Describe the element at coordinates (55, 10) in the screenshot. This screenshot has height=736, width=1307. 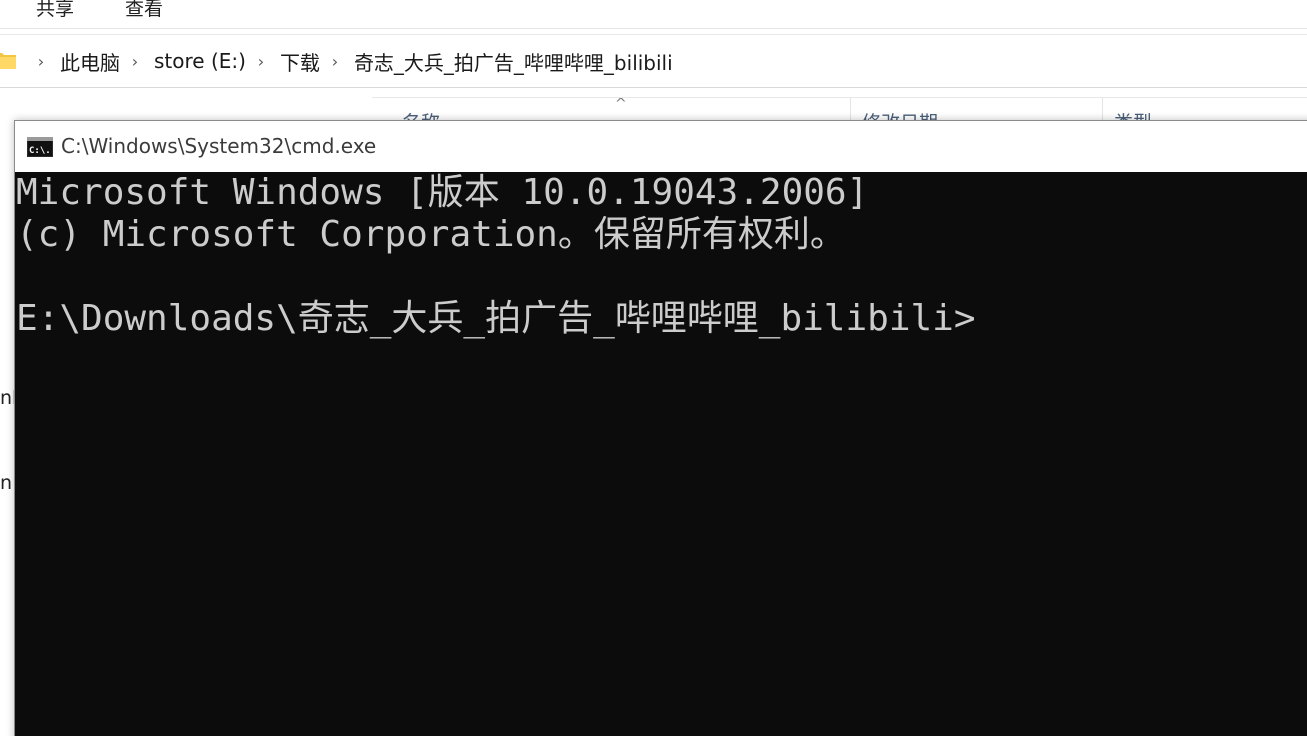
I see `ribbon-tab-share: 共享` at that location.